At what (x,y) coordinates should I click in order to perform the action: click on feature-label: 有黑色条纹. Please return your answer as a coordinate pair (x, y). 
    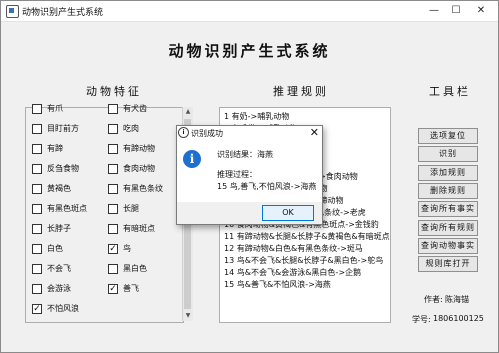
    Looking at the image, I should click on (143, 188).